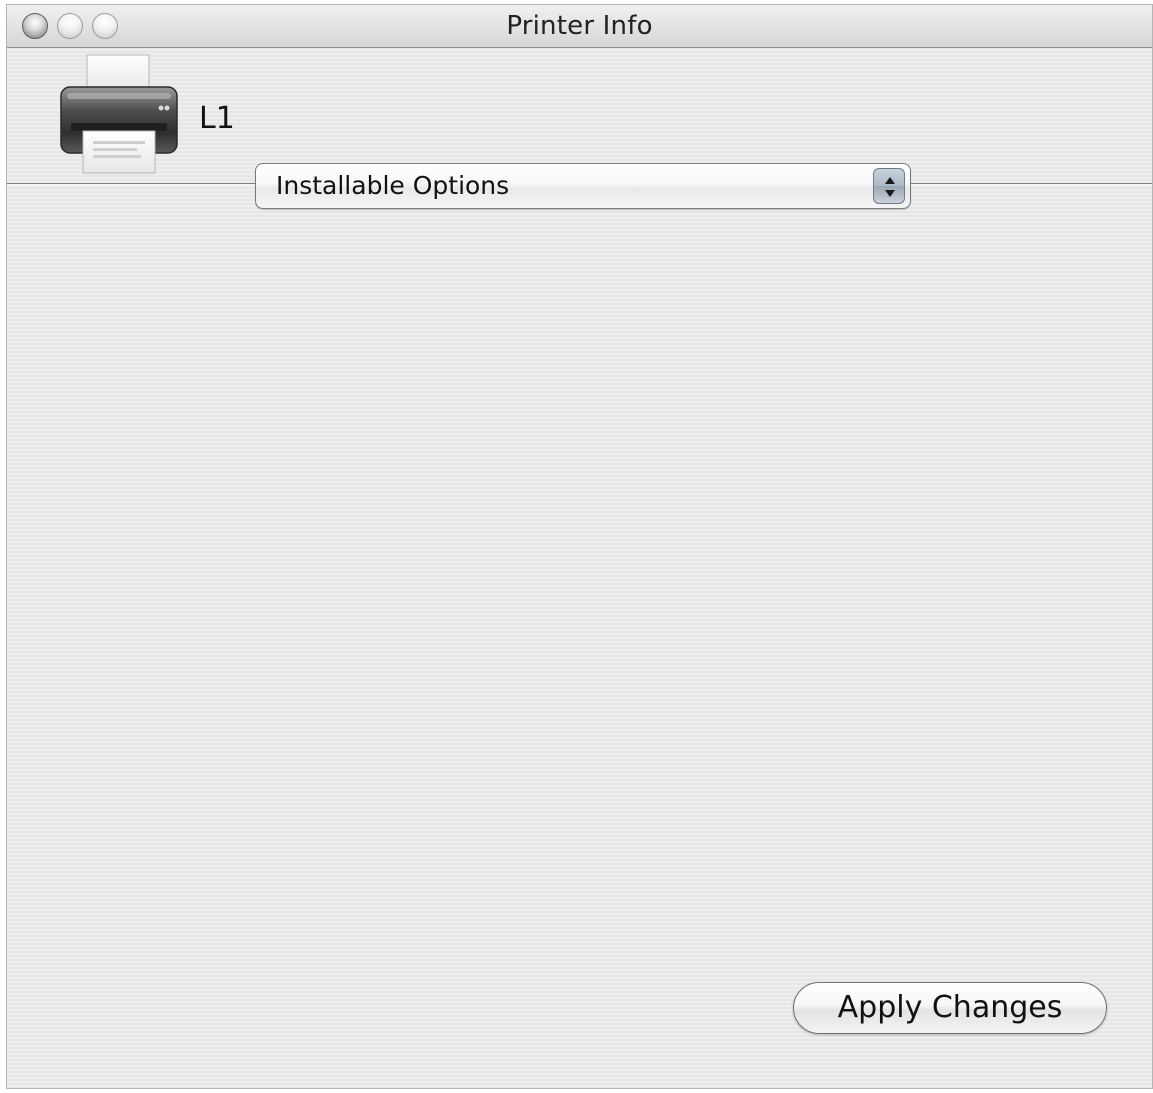  I want to click on window-title: Printer Info, so click(579, 26).